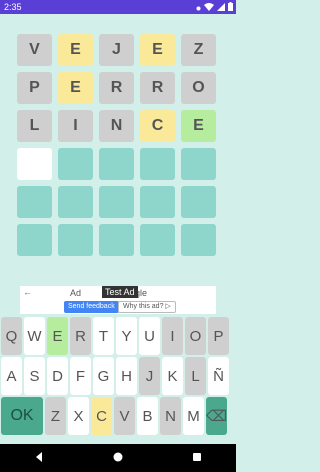 The width and height of the screenshot is (320, 472). Describe the element at coordinates (11, 336) in the screenshot. I see `key-q: Q` at that location.